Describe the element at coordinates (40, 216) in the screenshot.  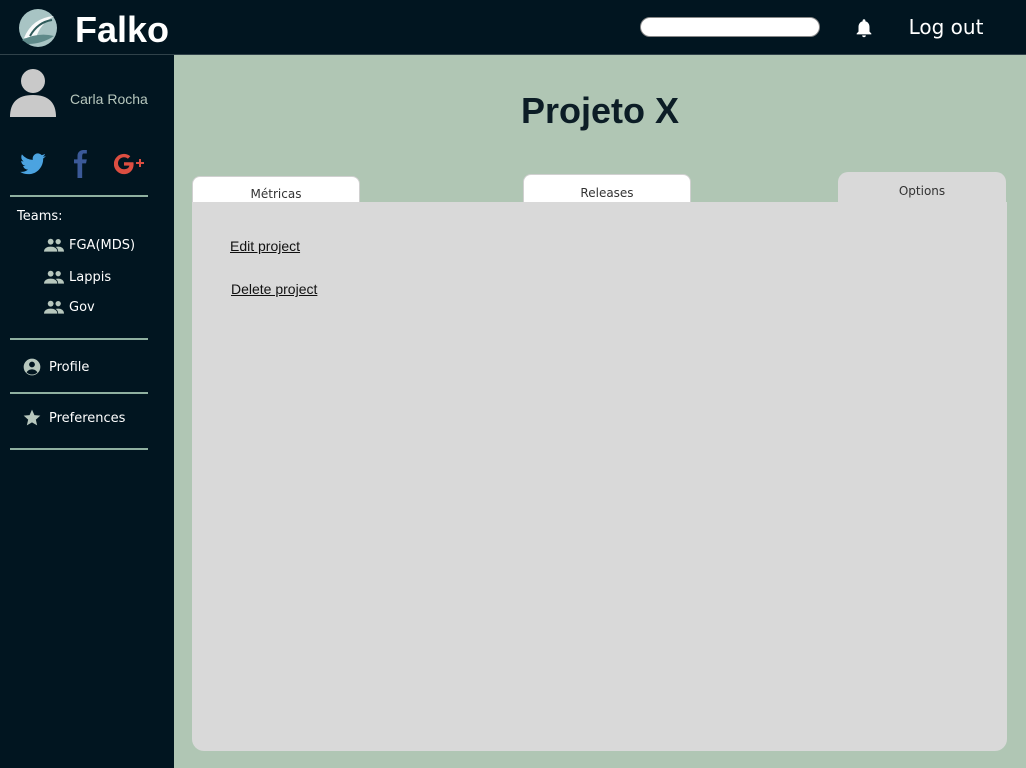
I see `teams-label: Teams:` at that location.